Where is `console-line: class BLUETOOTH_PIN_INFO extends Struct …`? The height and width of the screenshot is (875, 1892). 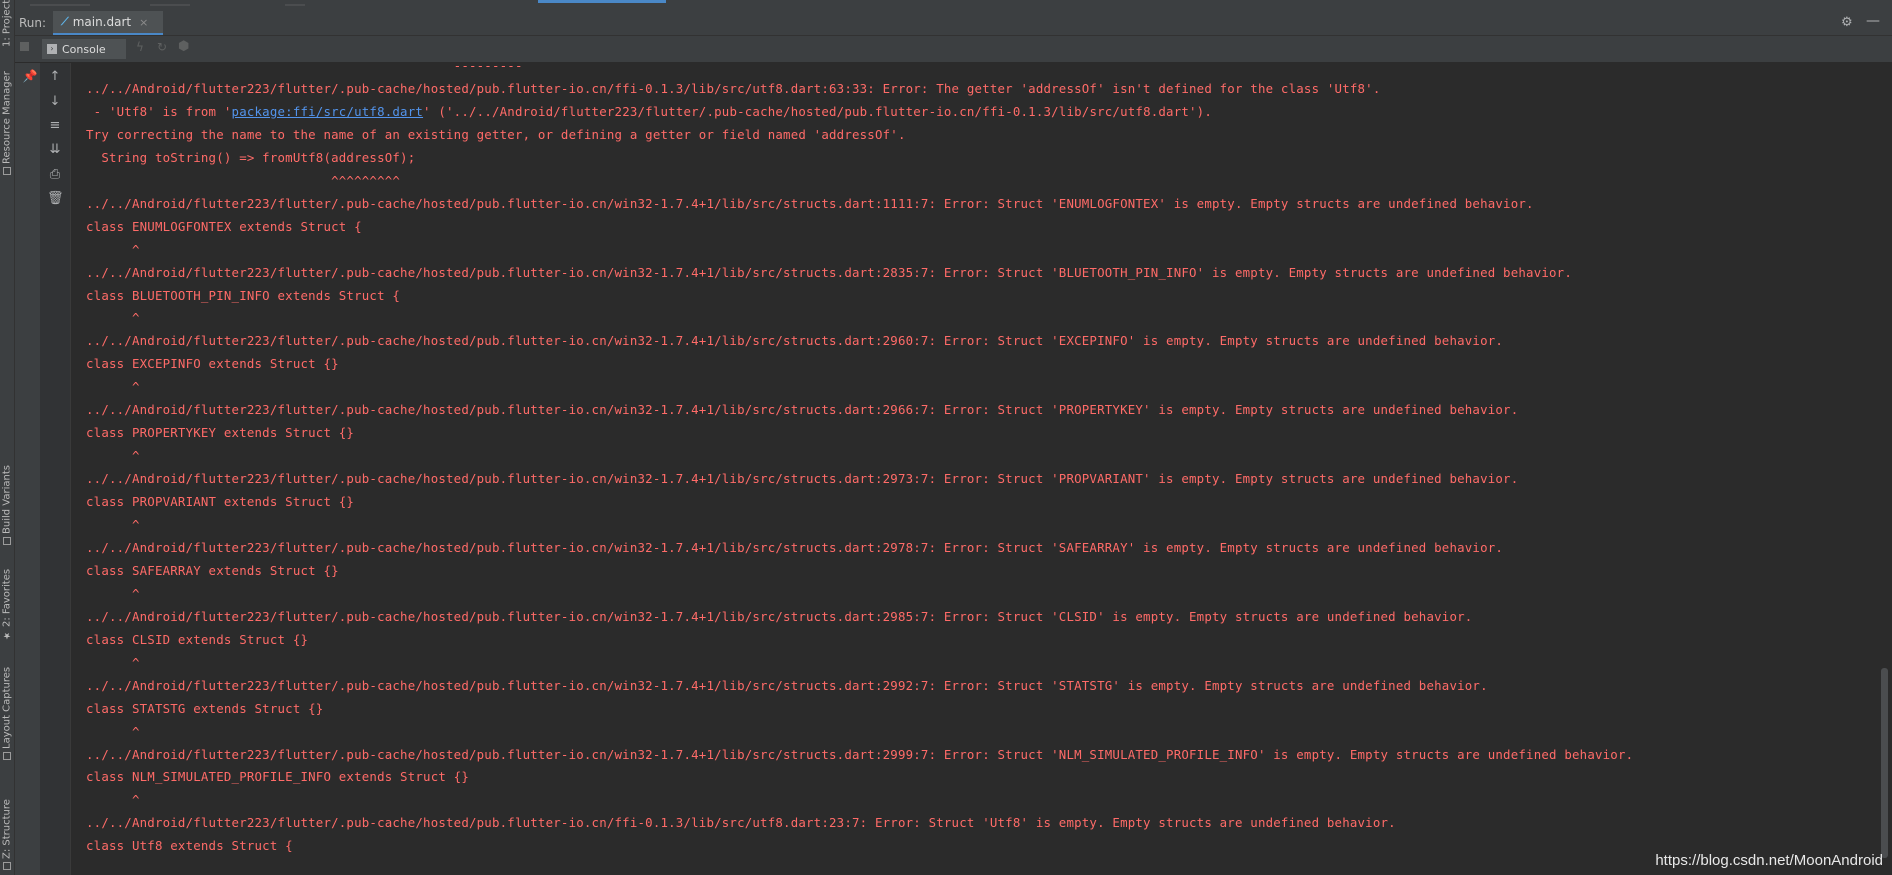 console-line: class BLUETOOTH_PIN_INFO extends Struct … is located at coordinates (243, 295).